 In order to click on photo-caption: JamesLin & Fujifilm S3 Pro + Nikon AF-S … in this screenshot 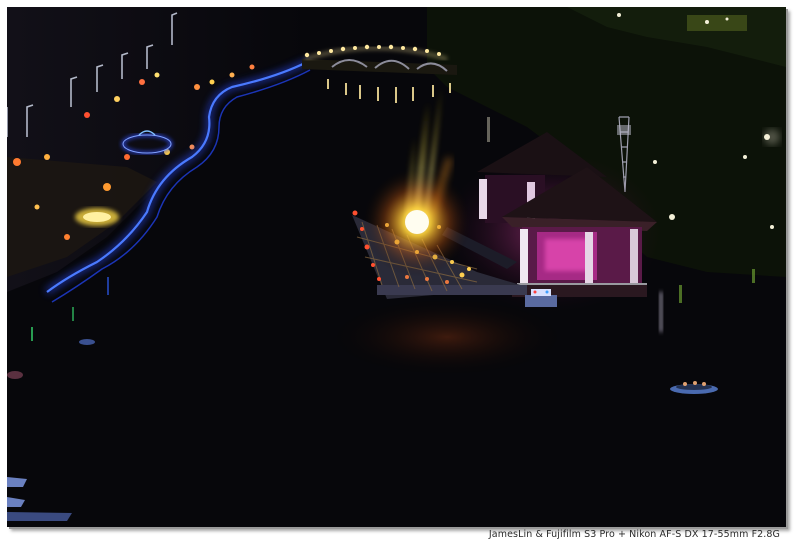, I will do `click(634, 534)`.